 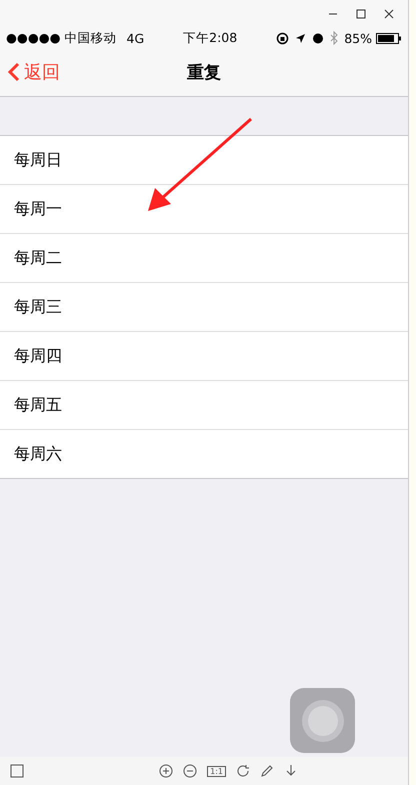 I want to click on alarm-icon, so click(x=318, y=38).